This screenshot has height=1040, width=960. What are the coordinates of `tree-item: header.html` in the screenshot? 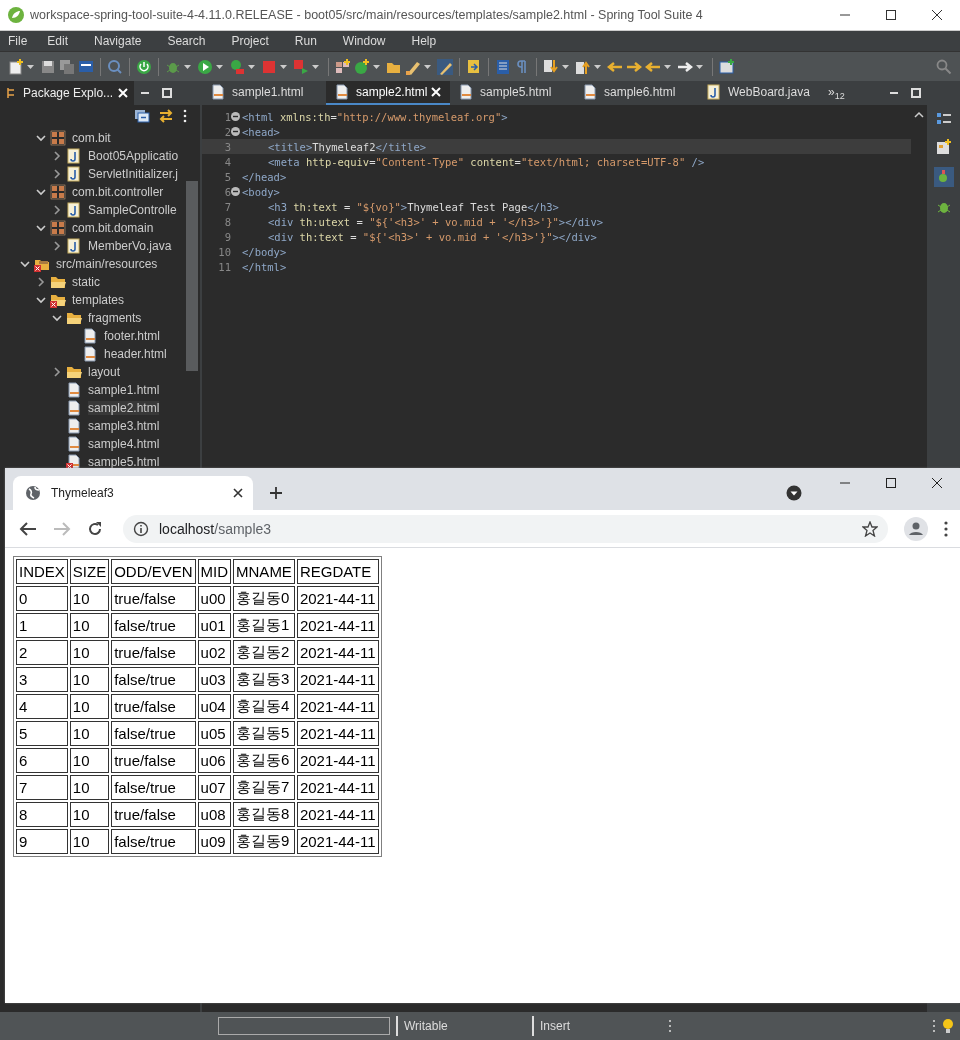 It's located at (92, 354).